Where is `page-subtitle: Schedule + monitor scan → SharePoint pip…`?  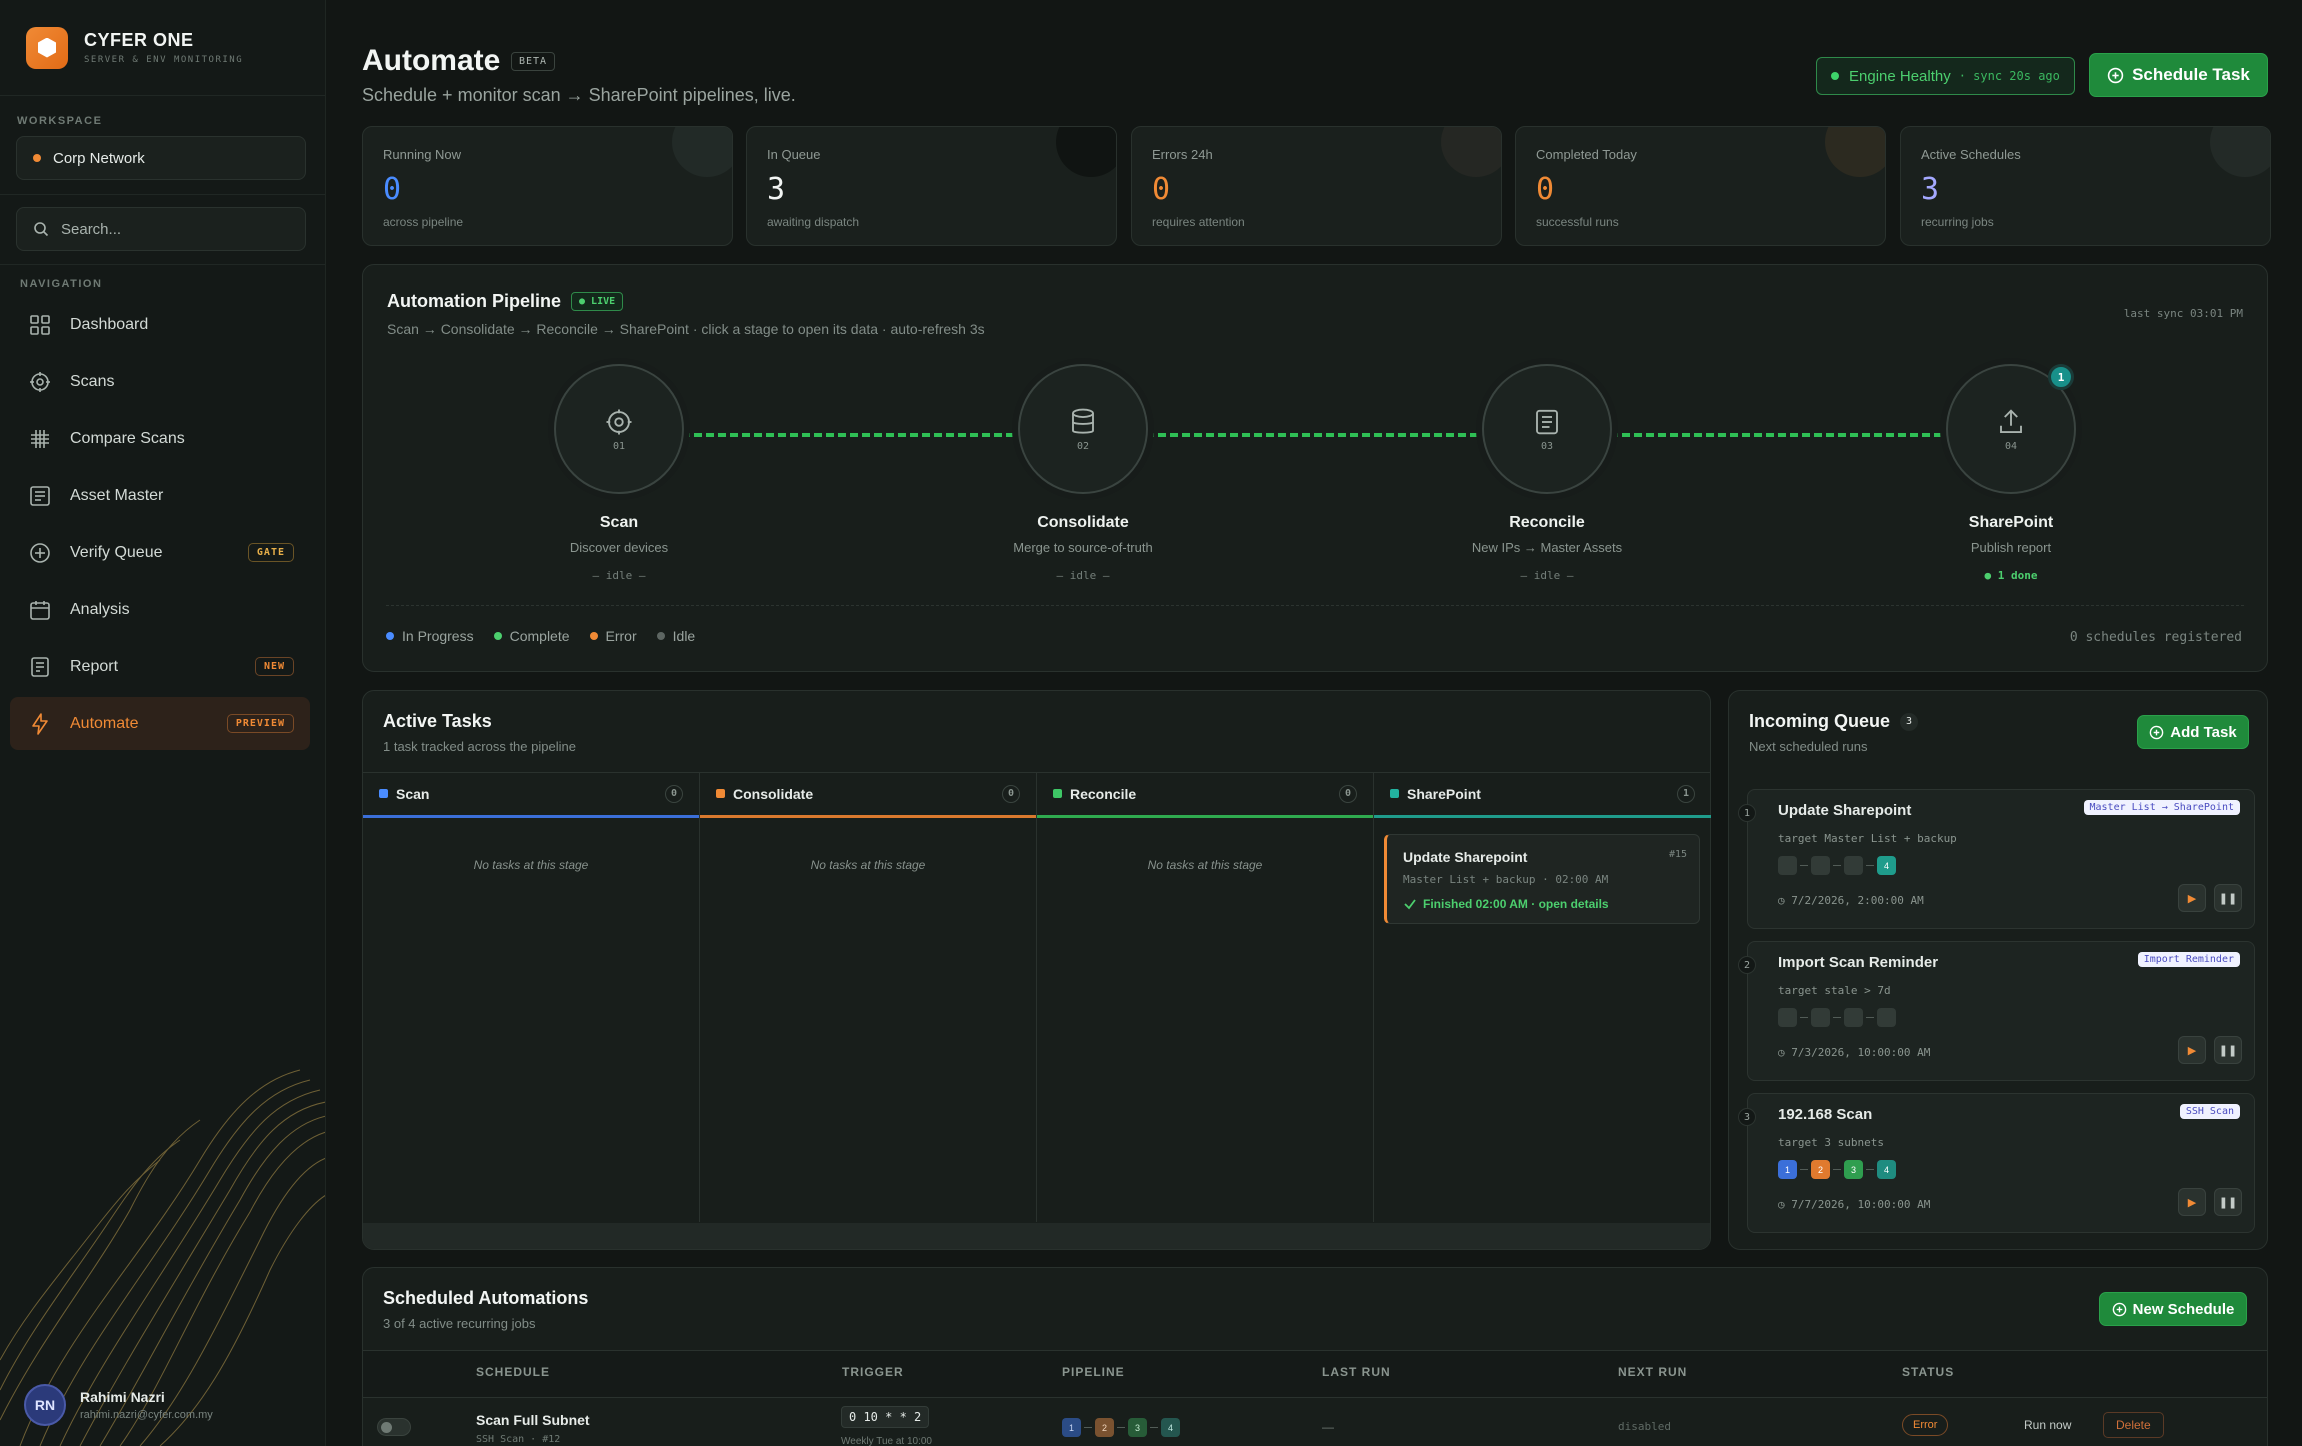 page-subtitle: Schedule + monitor scan → SharePoint pip… is located at coordinates (579, 95).